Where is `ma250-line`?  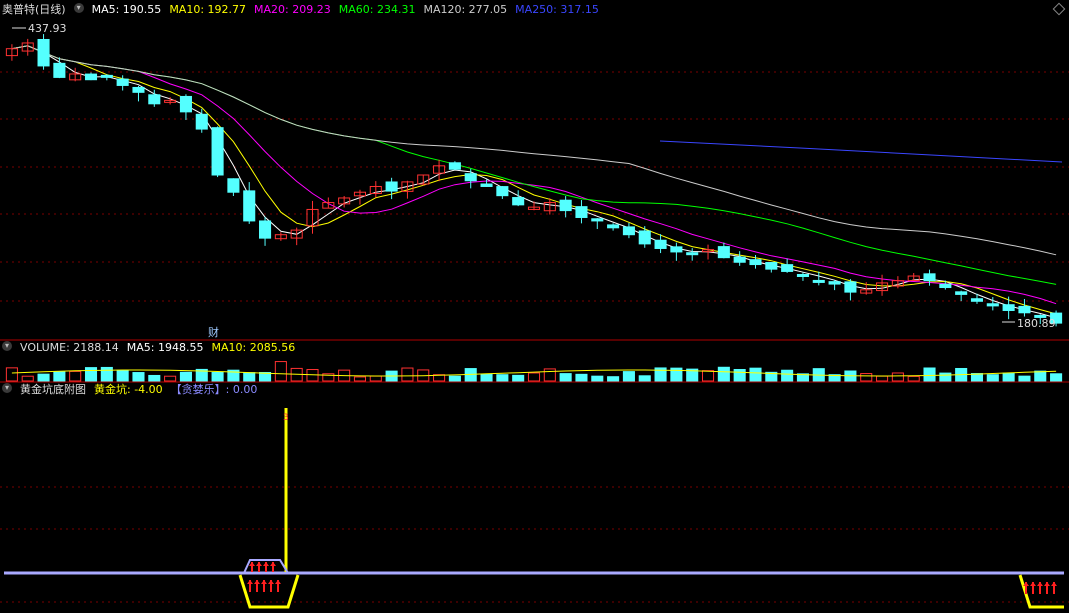
ma250-line is located at coordinates (861, 151).